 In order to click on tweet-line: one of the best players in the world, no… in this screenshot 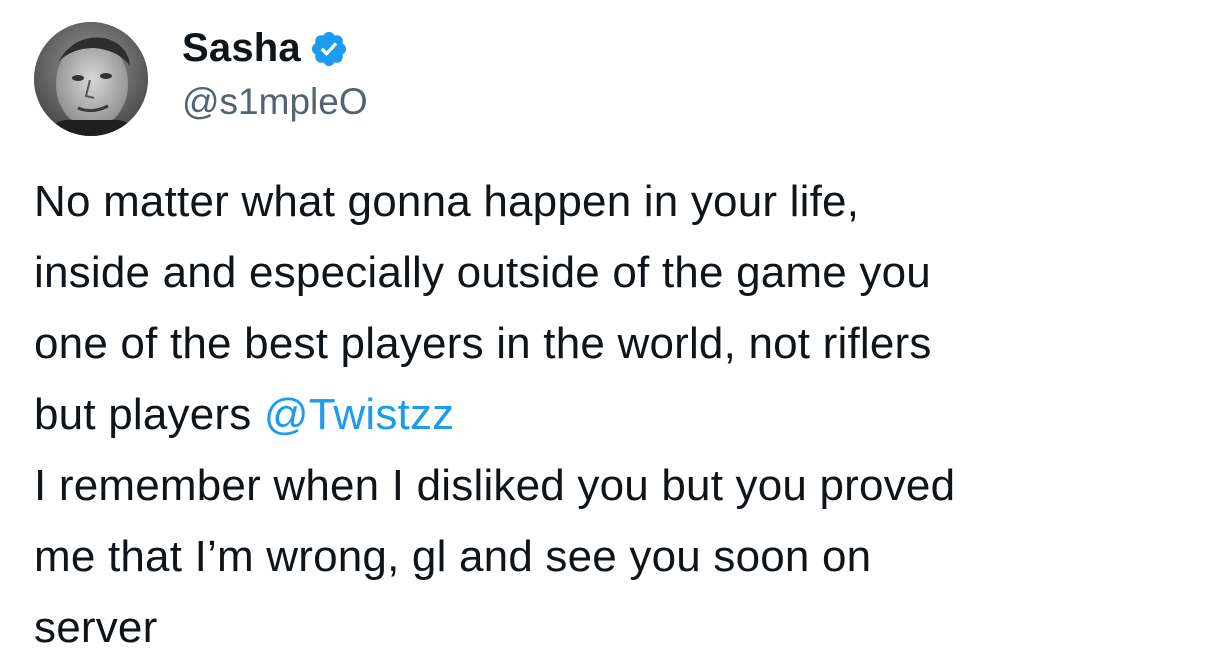, I will do `click(483, 343)`.